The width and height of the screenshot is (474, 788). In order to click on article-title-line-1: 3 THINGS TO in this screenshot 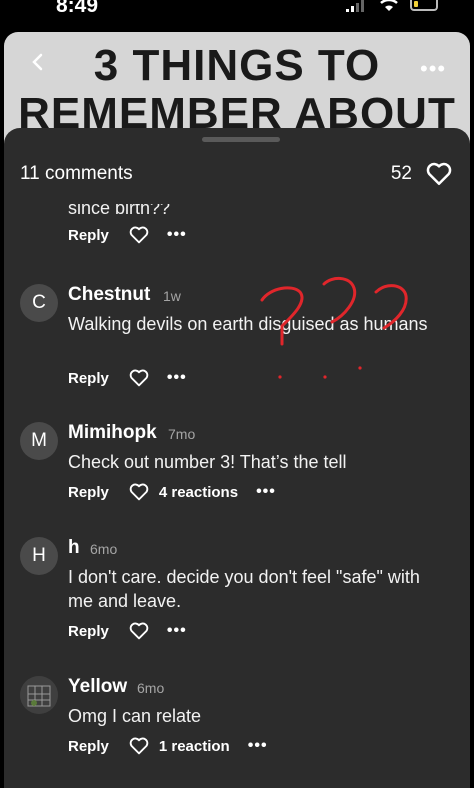, I will do `click(237, 65)`.